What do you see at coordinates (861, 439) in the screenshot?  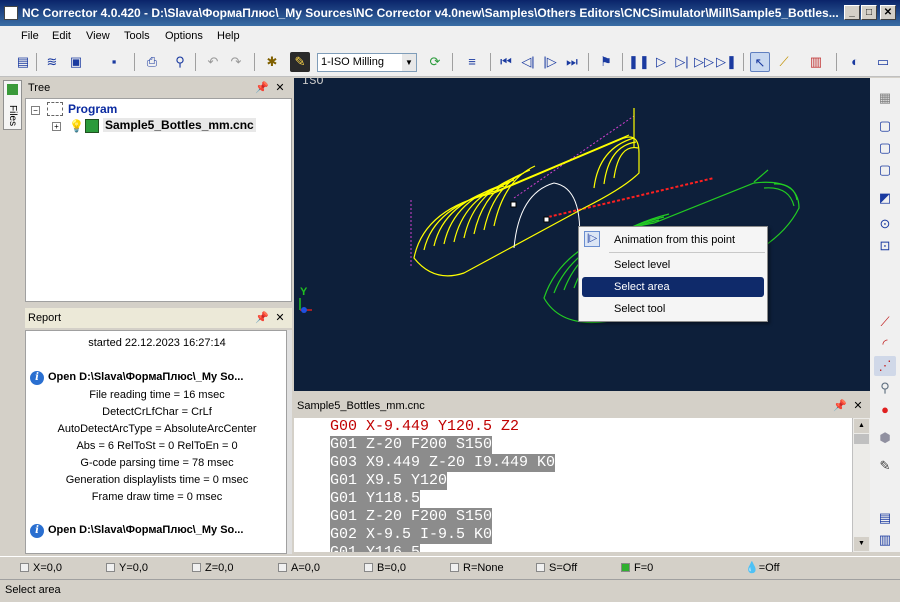 I see `scroll-thumb` at bounding box center [861, 439].